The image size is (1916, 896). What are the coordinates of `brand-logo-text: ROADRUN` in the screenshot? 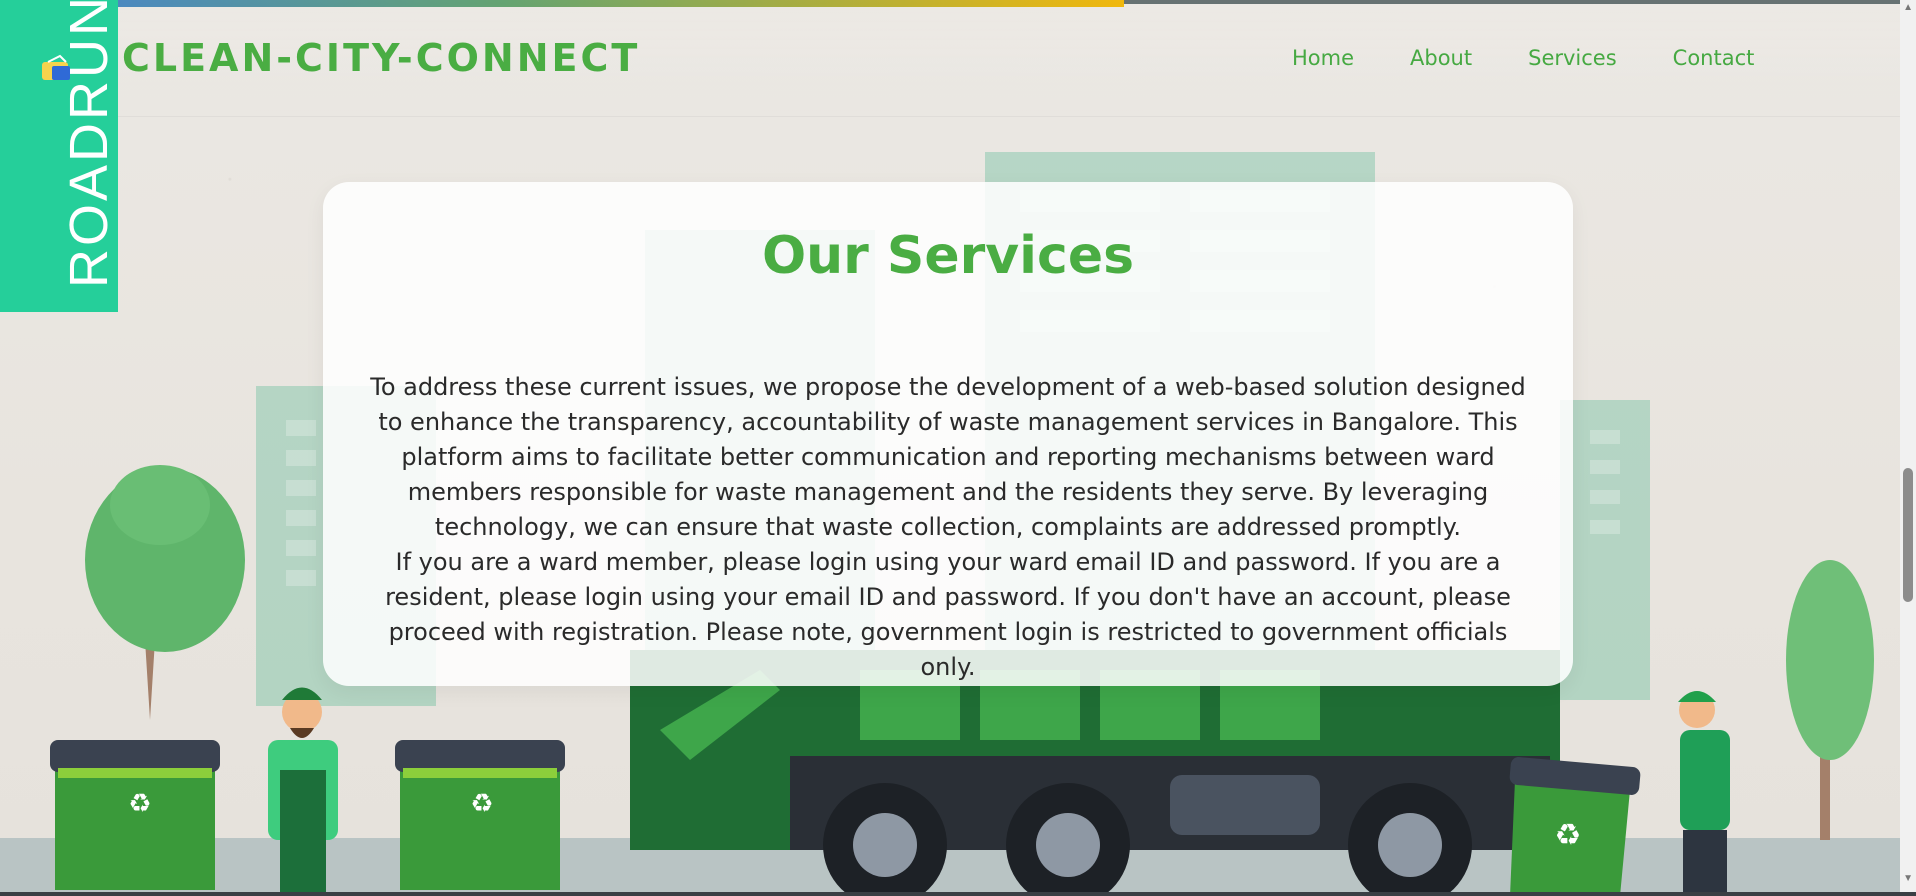 It's located at (89, 144).